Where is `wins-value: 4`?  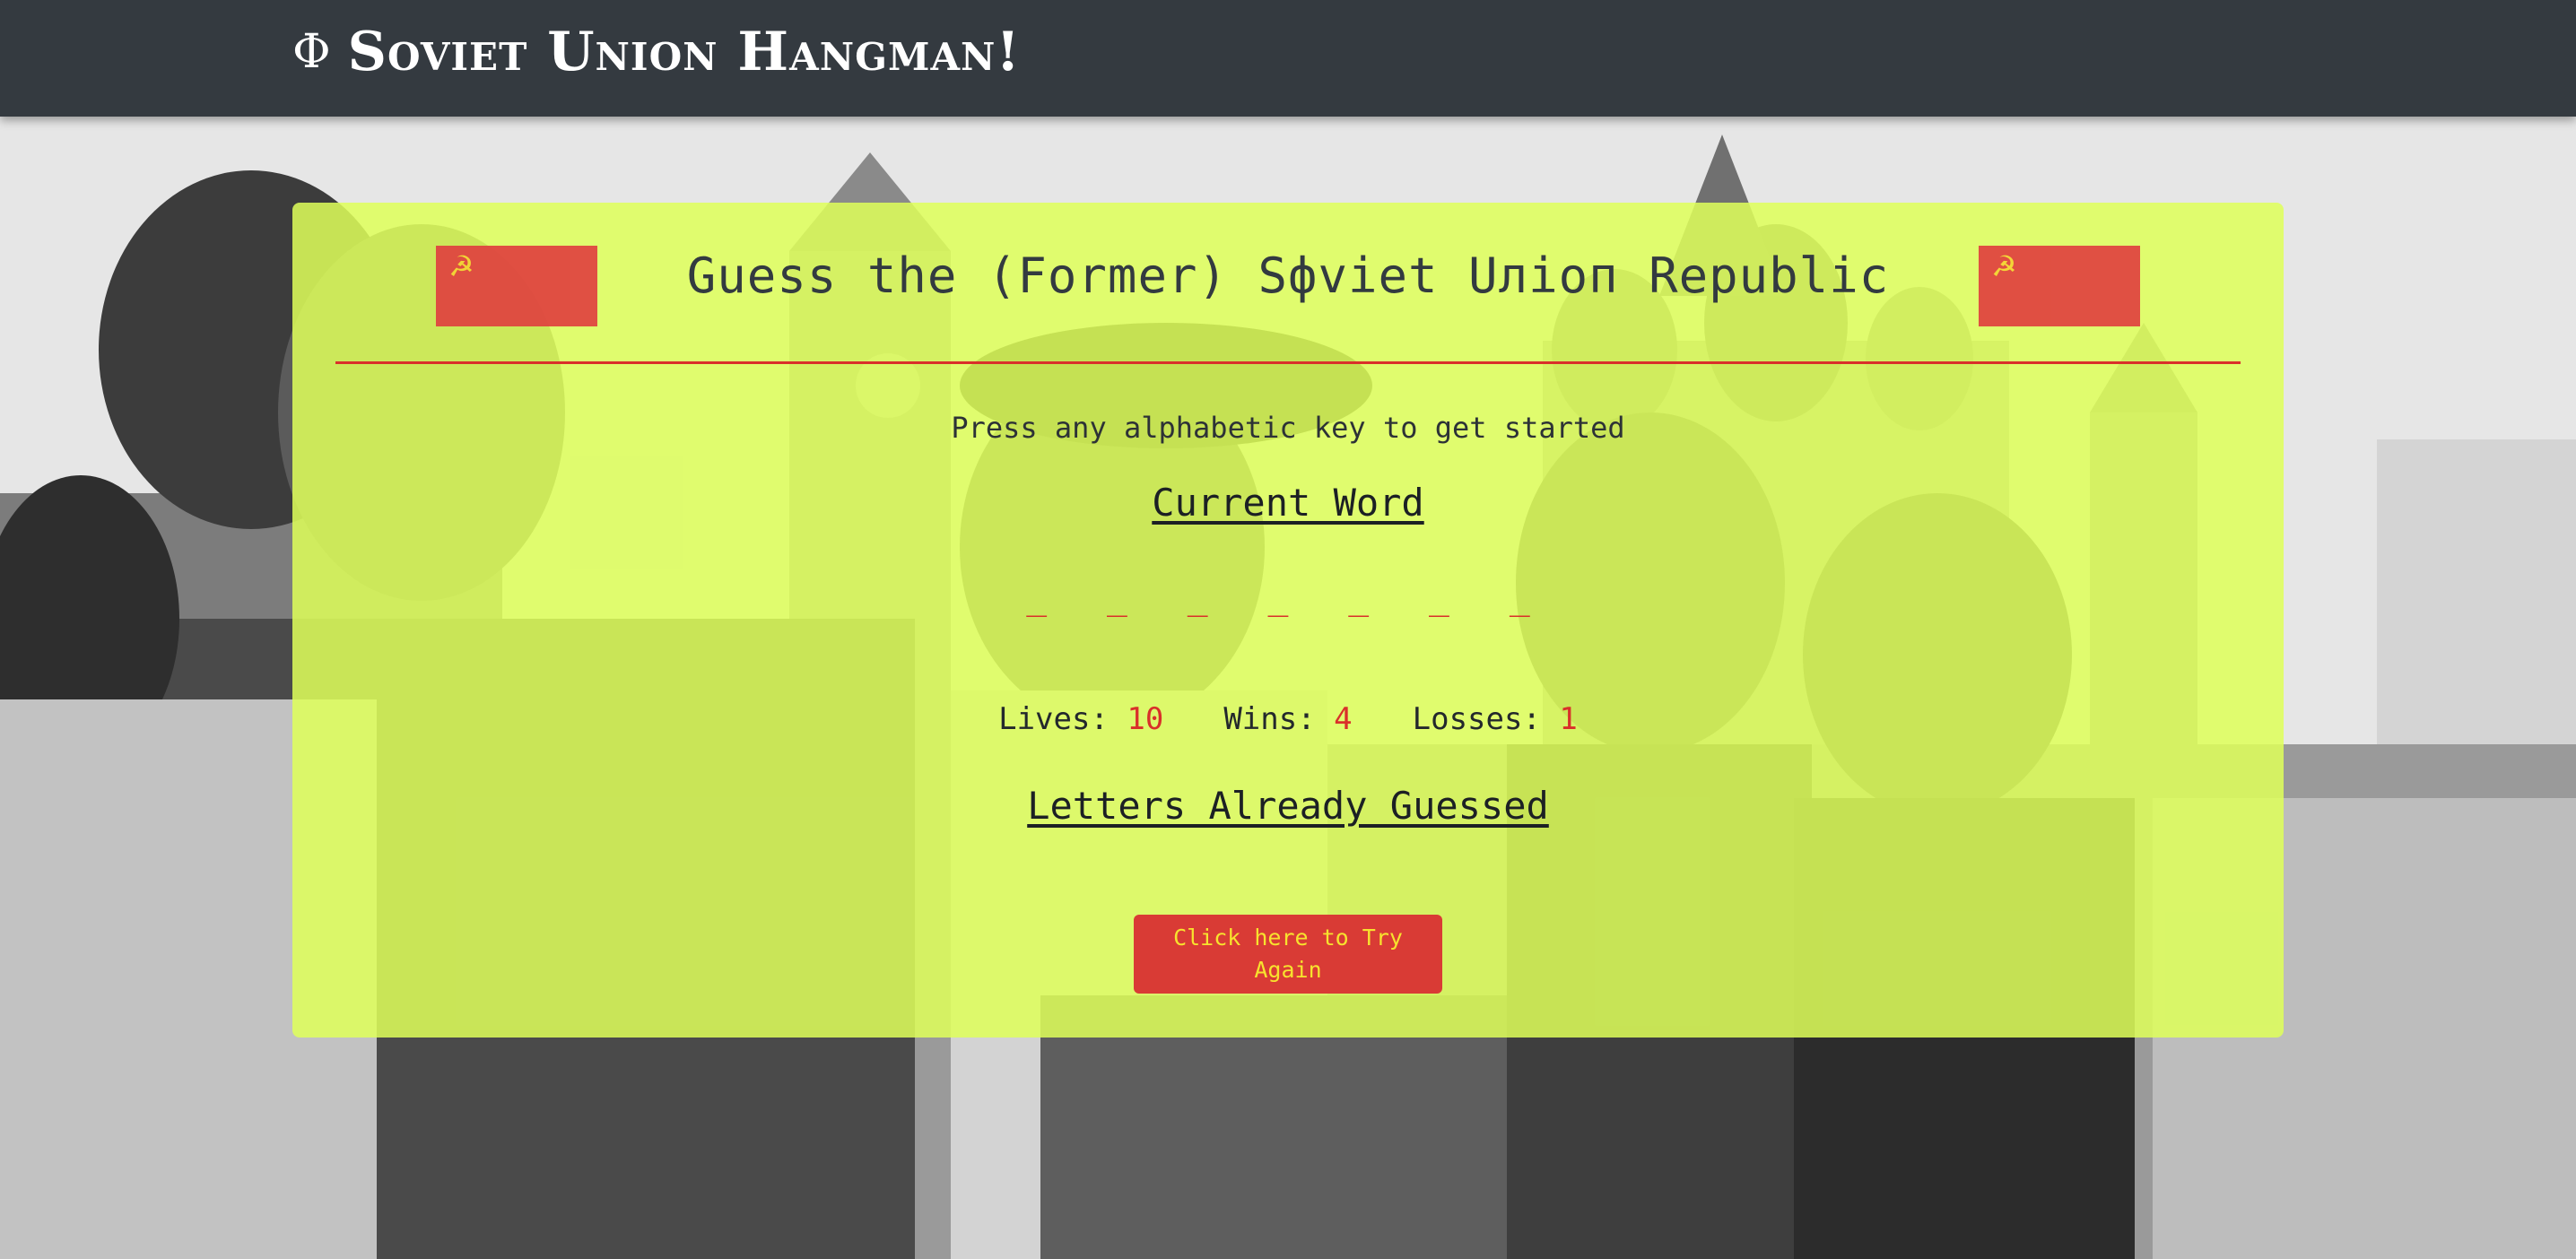
wins-value: 4 is located at coordinates (1343, 719).